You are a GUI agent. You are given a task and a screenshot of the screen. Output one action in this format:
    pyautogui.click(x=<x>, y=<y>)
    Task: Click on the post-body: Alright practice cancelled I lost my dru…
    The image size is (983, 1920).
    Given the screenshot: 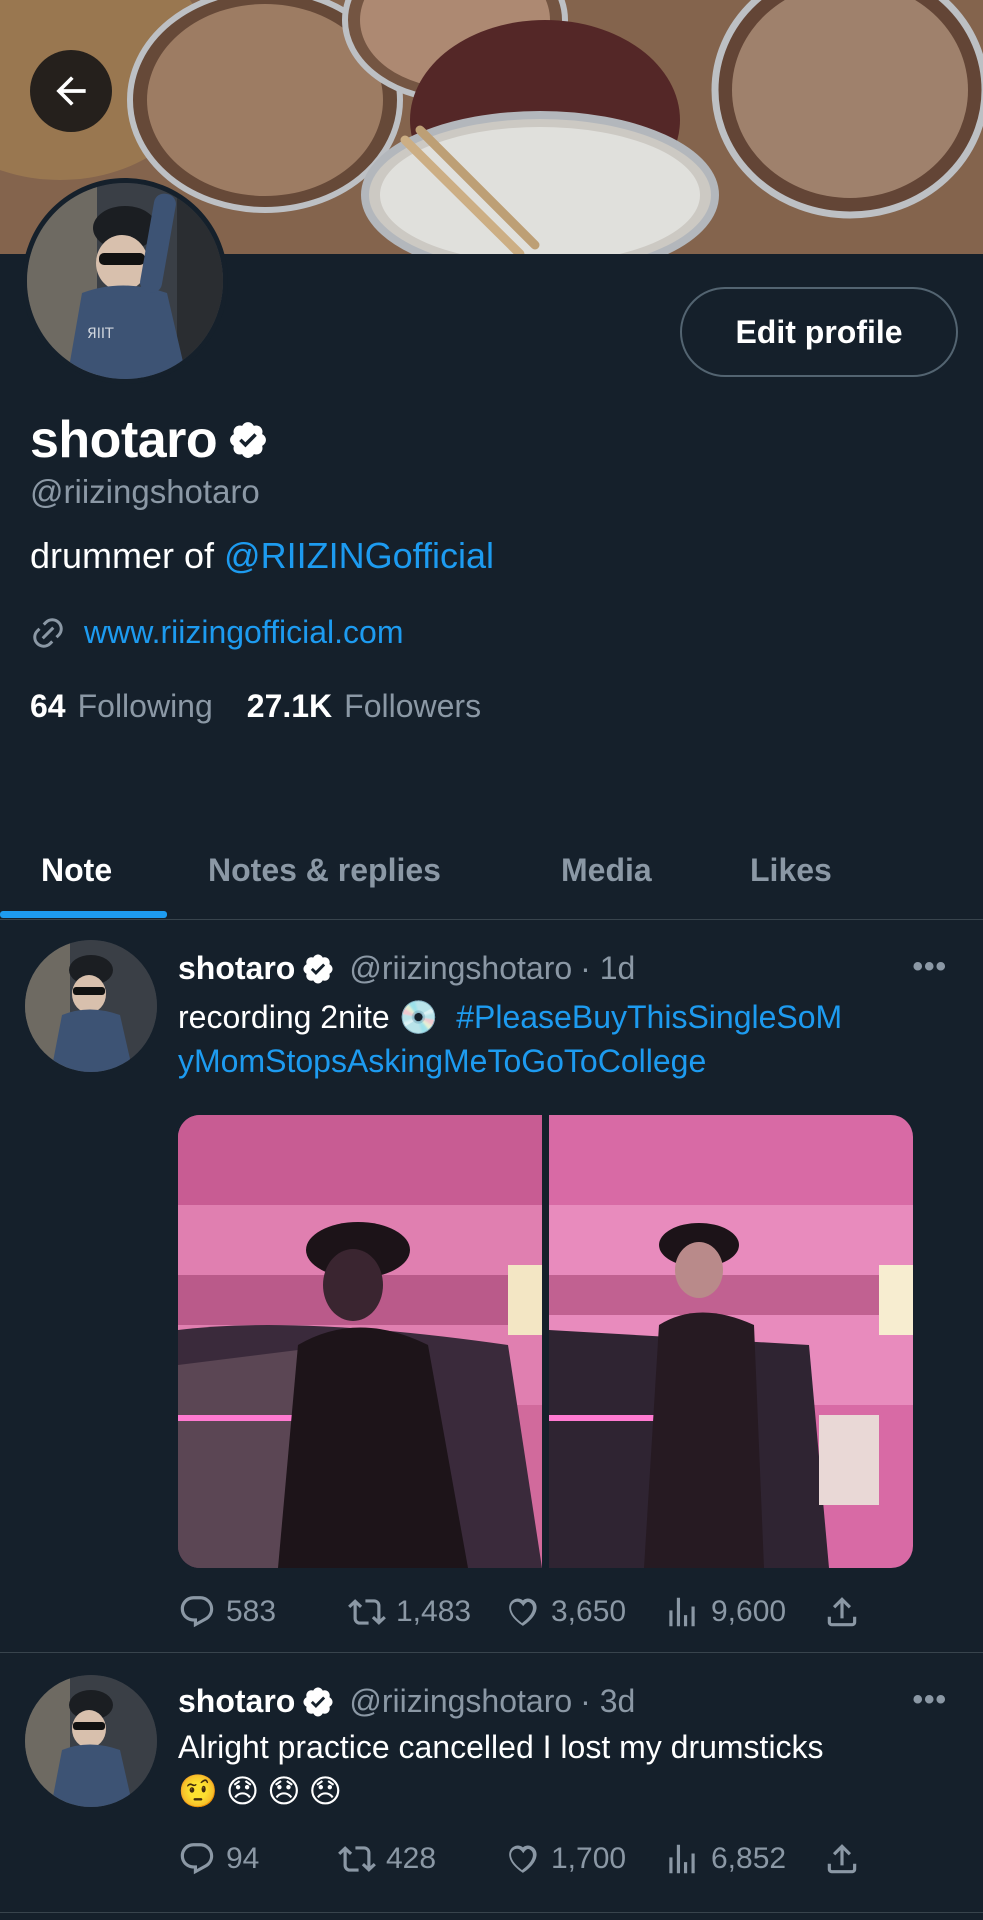 What is the action you would take?
    pyautogui.click(x=501, y=1747)
    